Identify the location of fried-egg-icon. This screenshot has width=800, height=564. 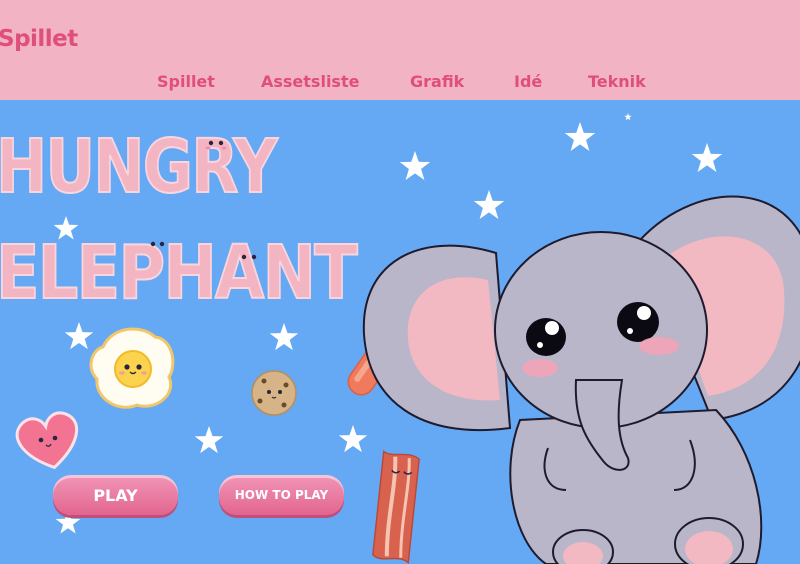
(132, 368).